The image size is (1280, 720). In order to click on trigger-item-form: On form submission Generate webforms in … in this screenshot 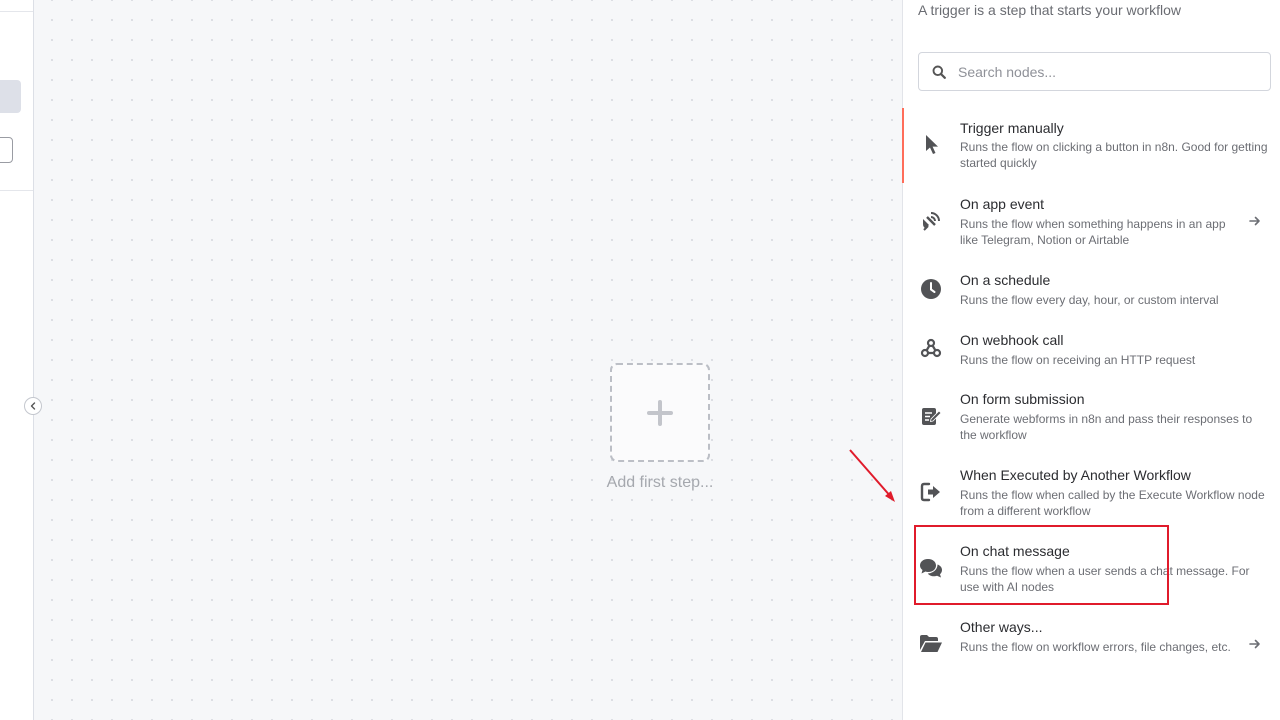, I will do `click(1091, 420)`.